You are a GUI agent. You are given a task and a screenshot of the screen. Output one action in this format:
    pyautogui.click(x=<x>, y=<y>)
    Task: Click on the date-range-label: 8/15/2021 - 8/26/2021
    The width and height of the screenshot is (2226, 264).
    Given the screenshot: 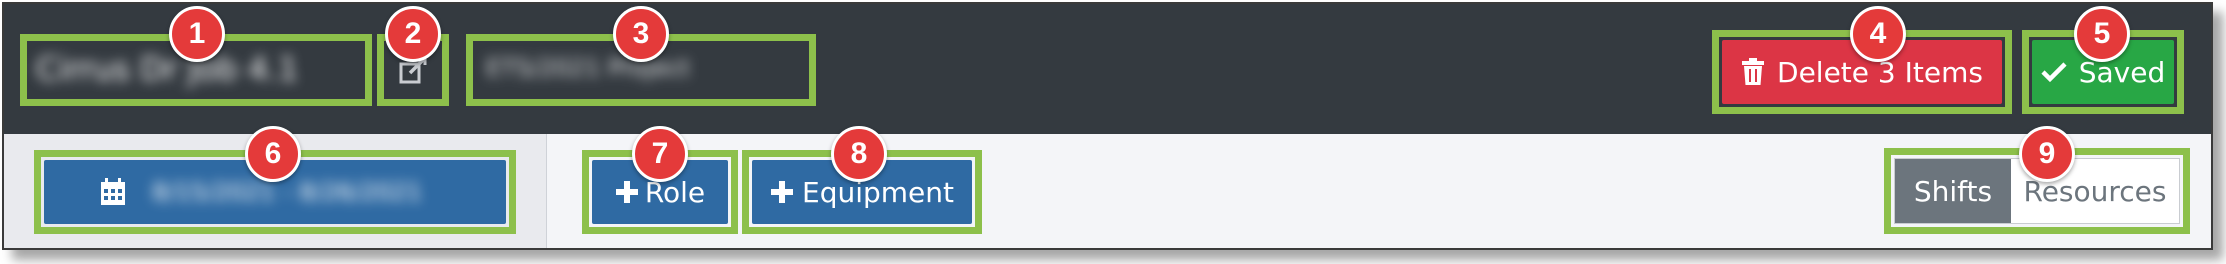 What is the action you would take?
    pyautogui.click(x=287, y=192)
    